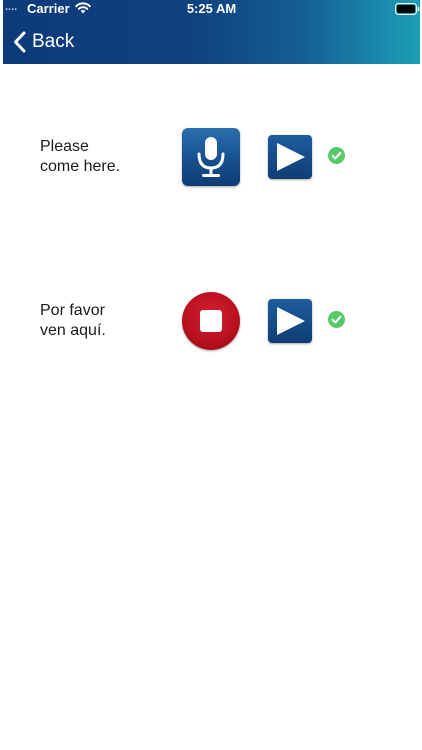  Describe the element at coordinates (20, 42) in the screenshot. I see `chevron-left-icon` at that location.